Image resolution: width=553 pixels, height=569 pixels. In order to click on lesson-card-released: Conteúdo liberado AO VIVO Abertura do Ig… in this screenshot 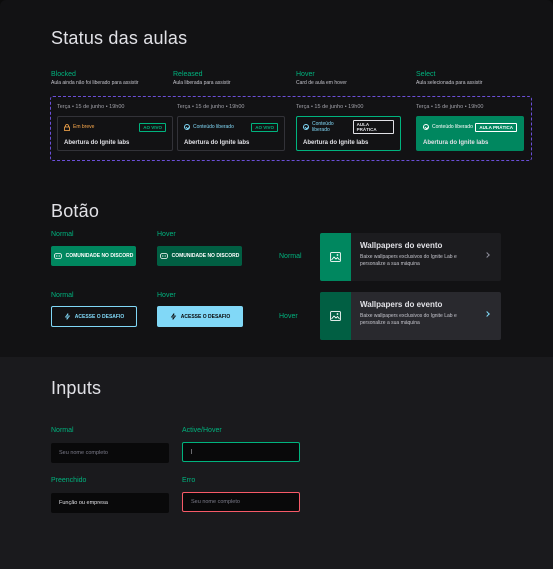, I will do `click(231, 133)`.